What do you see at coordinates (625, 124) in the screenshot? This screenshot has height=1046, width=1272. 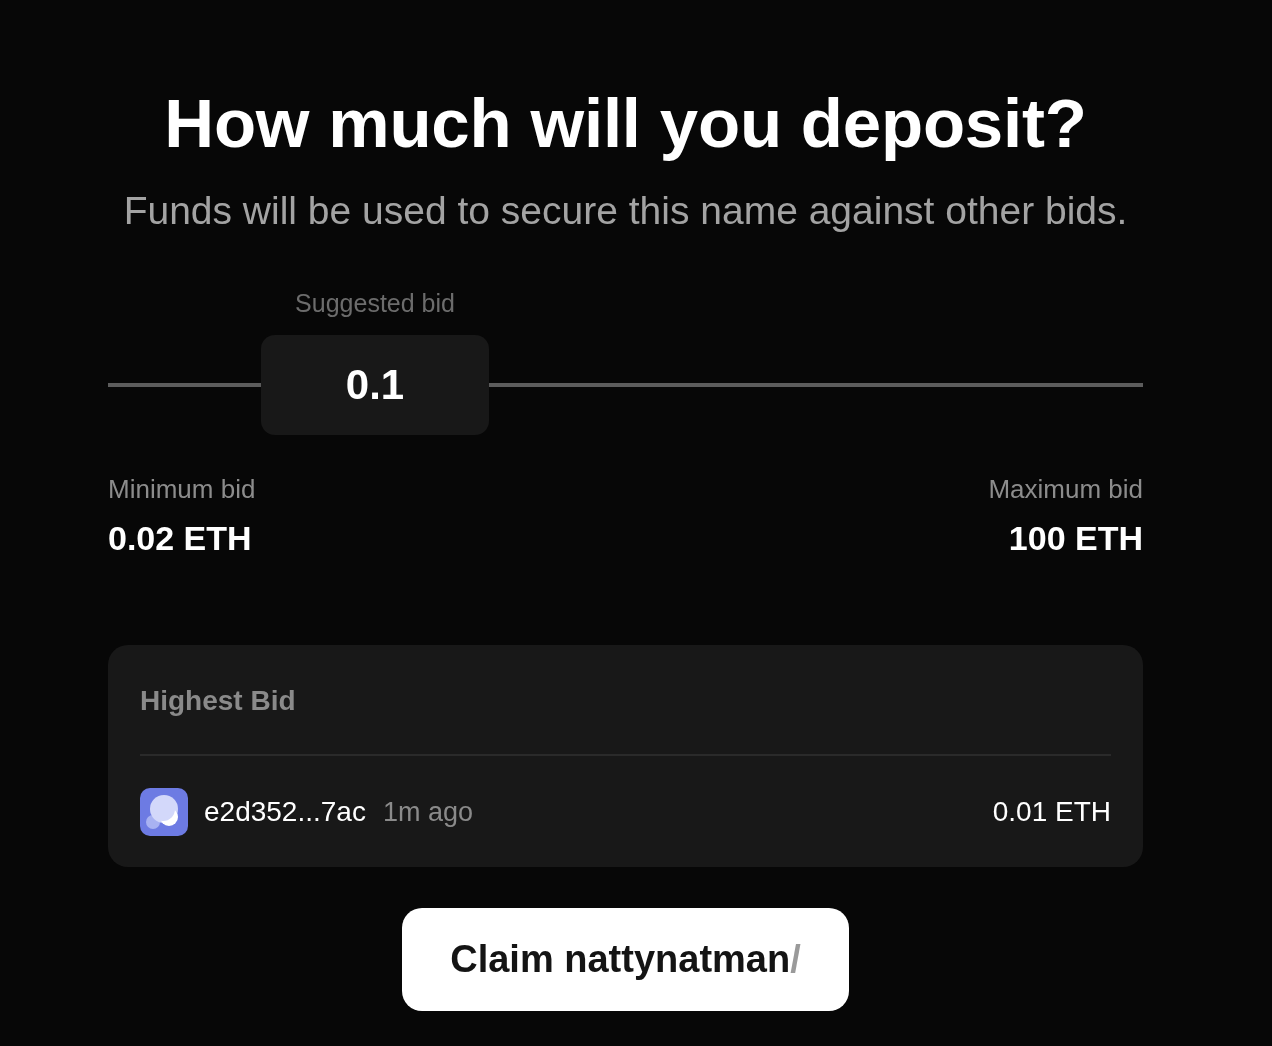 I see `page-title: How much will you deposit?` at bounding box center [625, 124].